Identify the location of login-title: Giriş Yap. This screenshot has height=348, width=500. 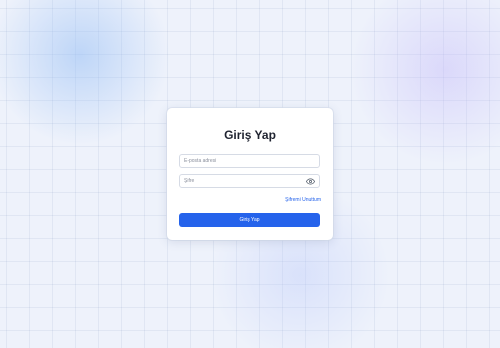
(250, 135).